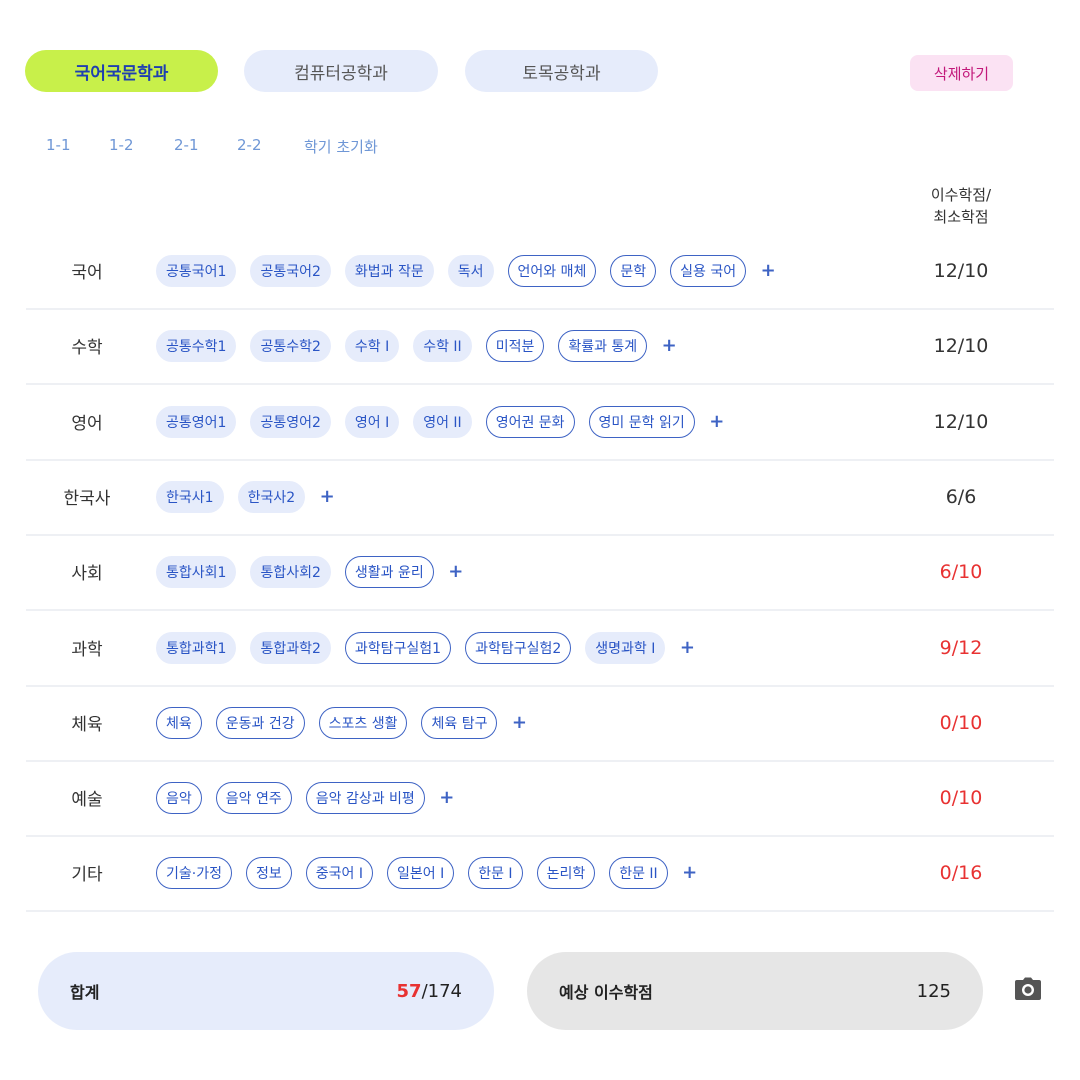 The width and height of the screenshot is (1080, 1080). I want to click on credit-value: 0/16, so click(961, 872).